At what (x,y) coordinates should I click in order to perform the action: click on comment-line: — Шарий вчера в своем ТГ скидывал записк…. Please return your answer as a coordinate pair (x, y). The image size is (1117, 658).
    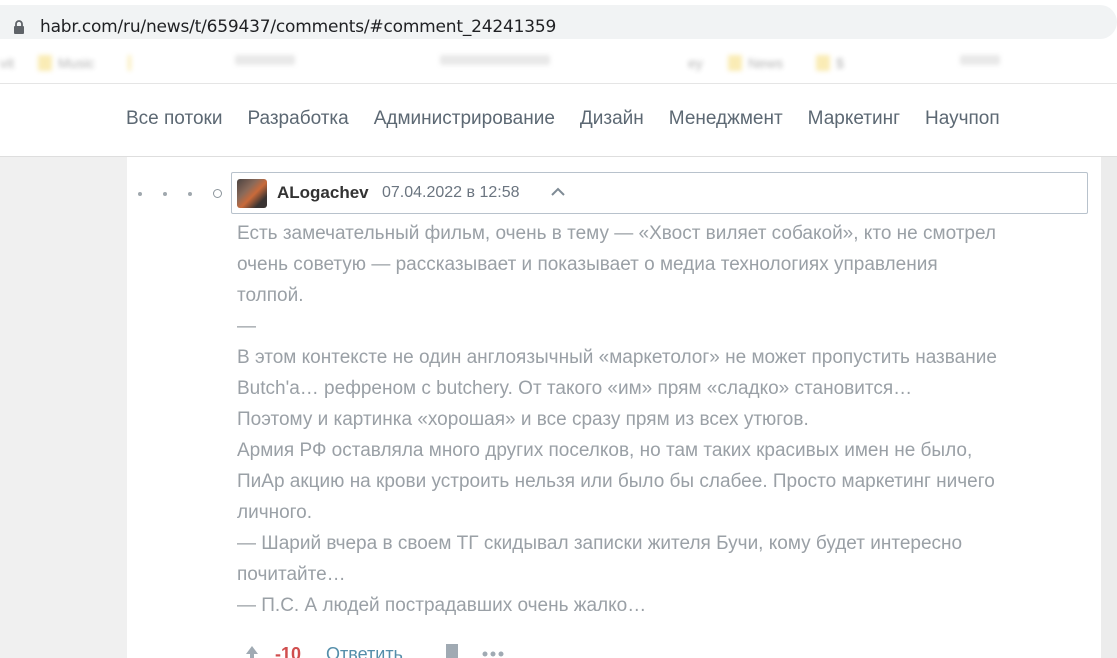
    Looking at the image, I should click on (600, 543).